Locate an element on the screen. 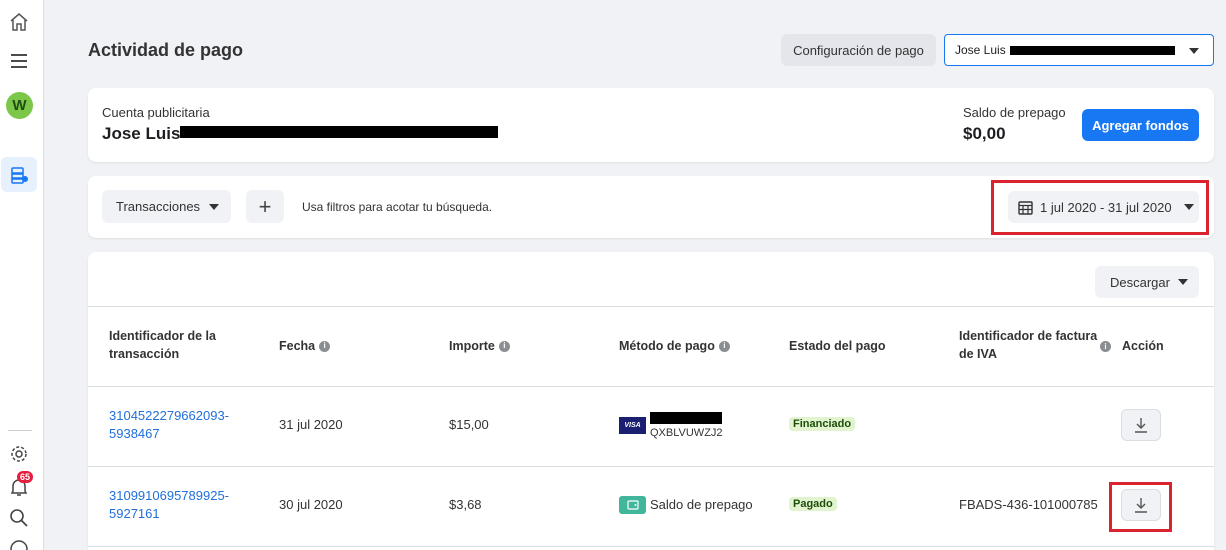 This screenshot has height=550, width=1226. calendar-icon is located at coordinates (1025, 207).